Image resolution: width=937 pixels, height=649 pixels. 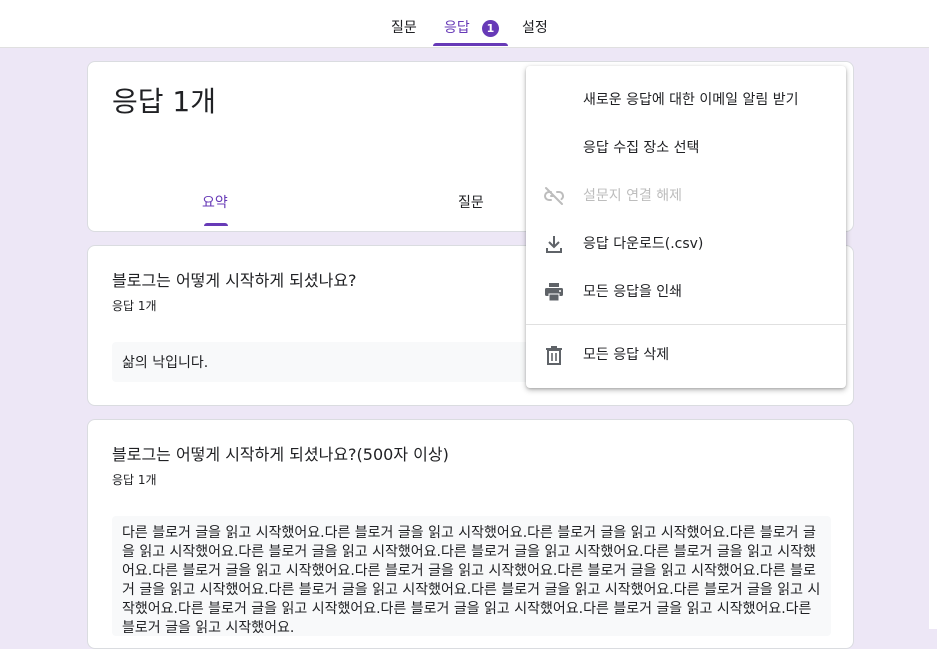 What do you see at coordinates (641, 148) in the screenshot?
I see `menu-item-label: 응답 수집 장소 선택` at bounding box center [641, 148].